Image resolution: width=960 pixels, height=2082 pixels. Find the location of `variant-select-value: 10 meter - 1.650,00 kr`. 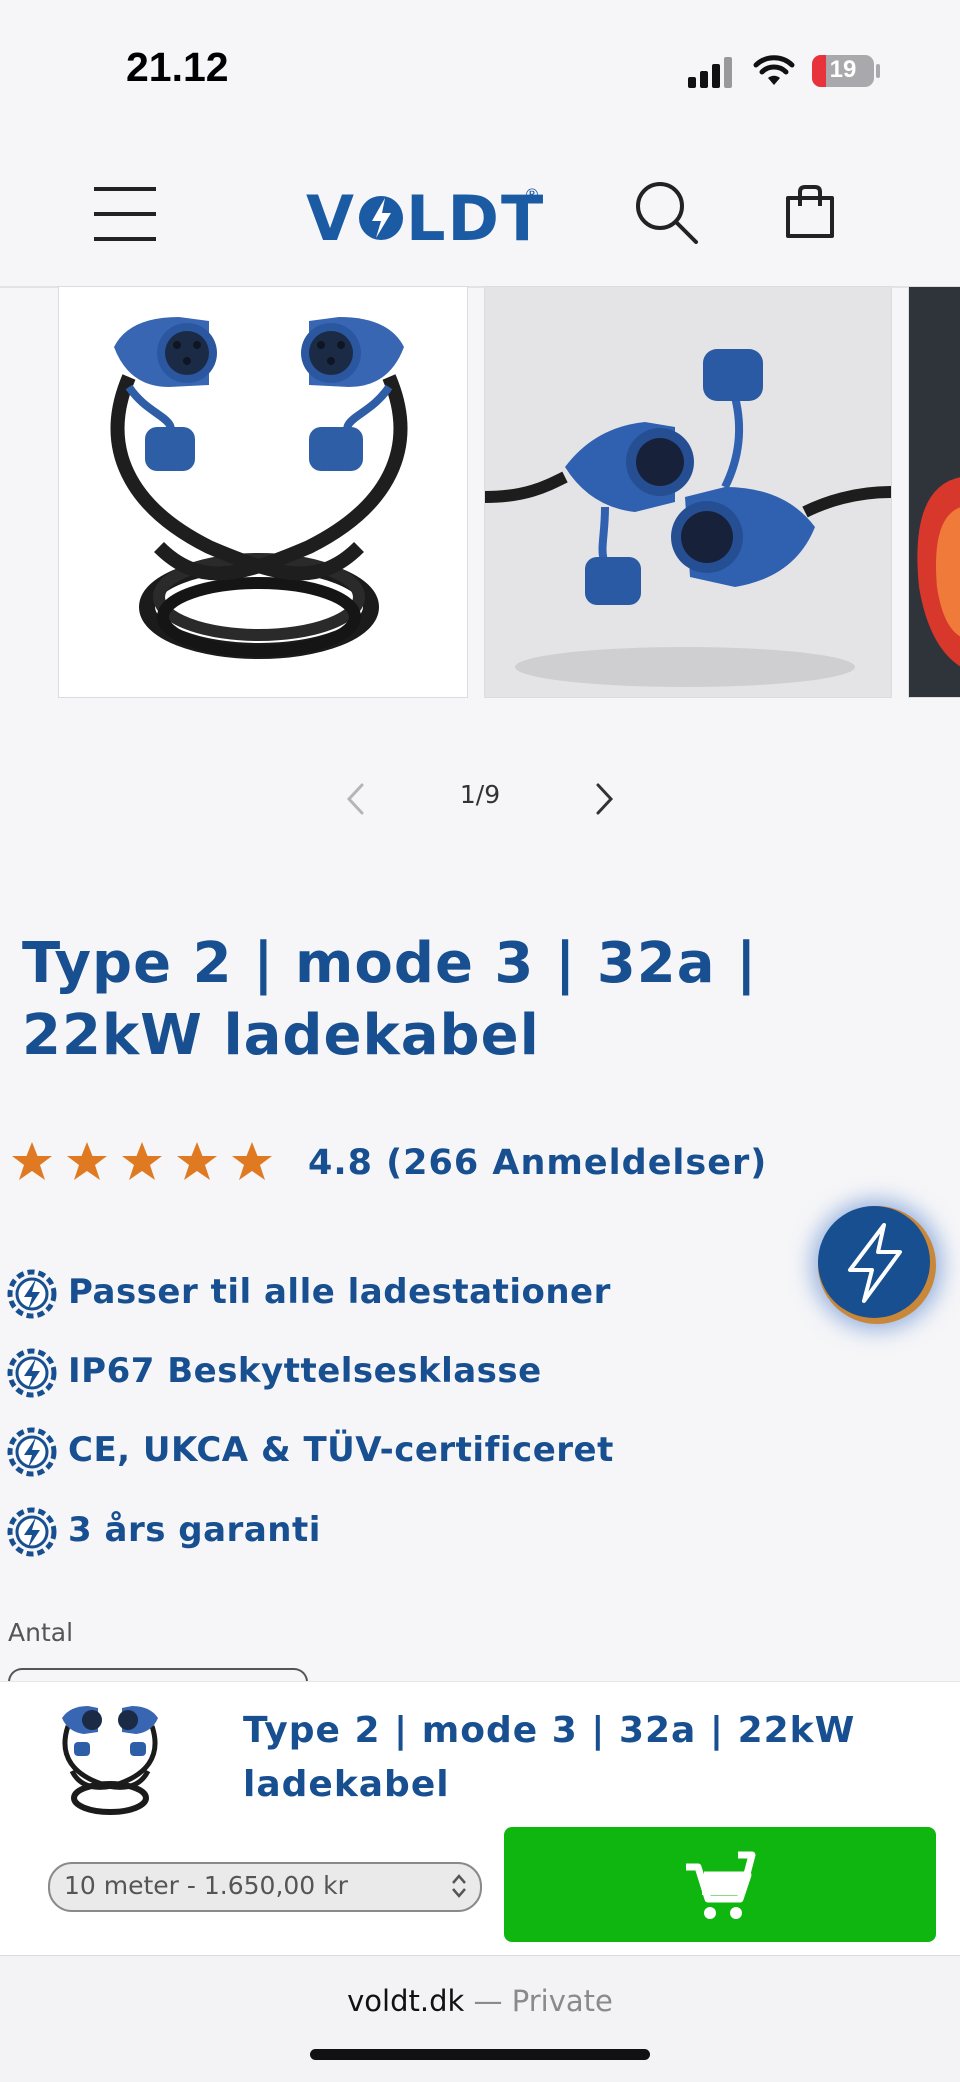

variant-select-value: 10 meter - 1.650,00 kr is located at coordinates (206, 1885).